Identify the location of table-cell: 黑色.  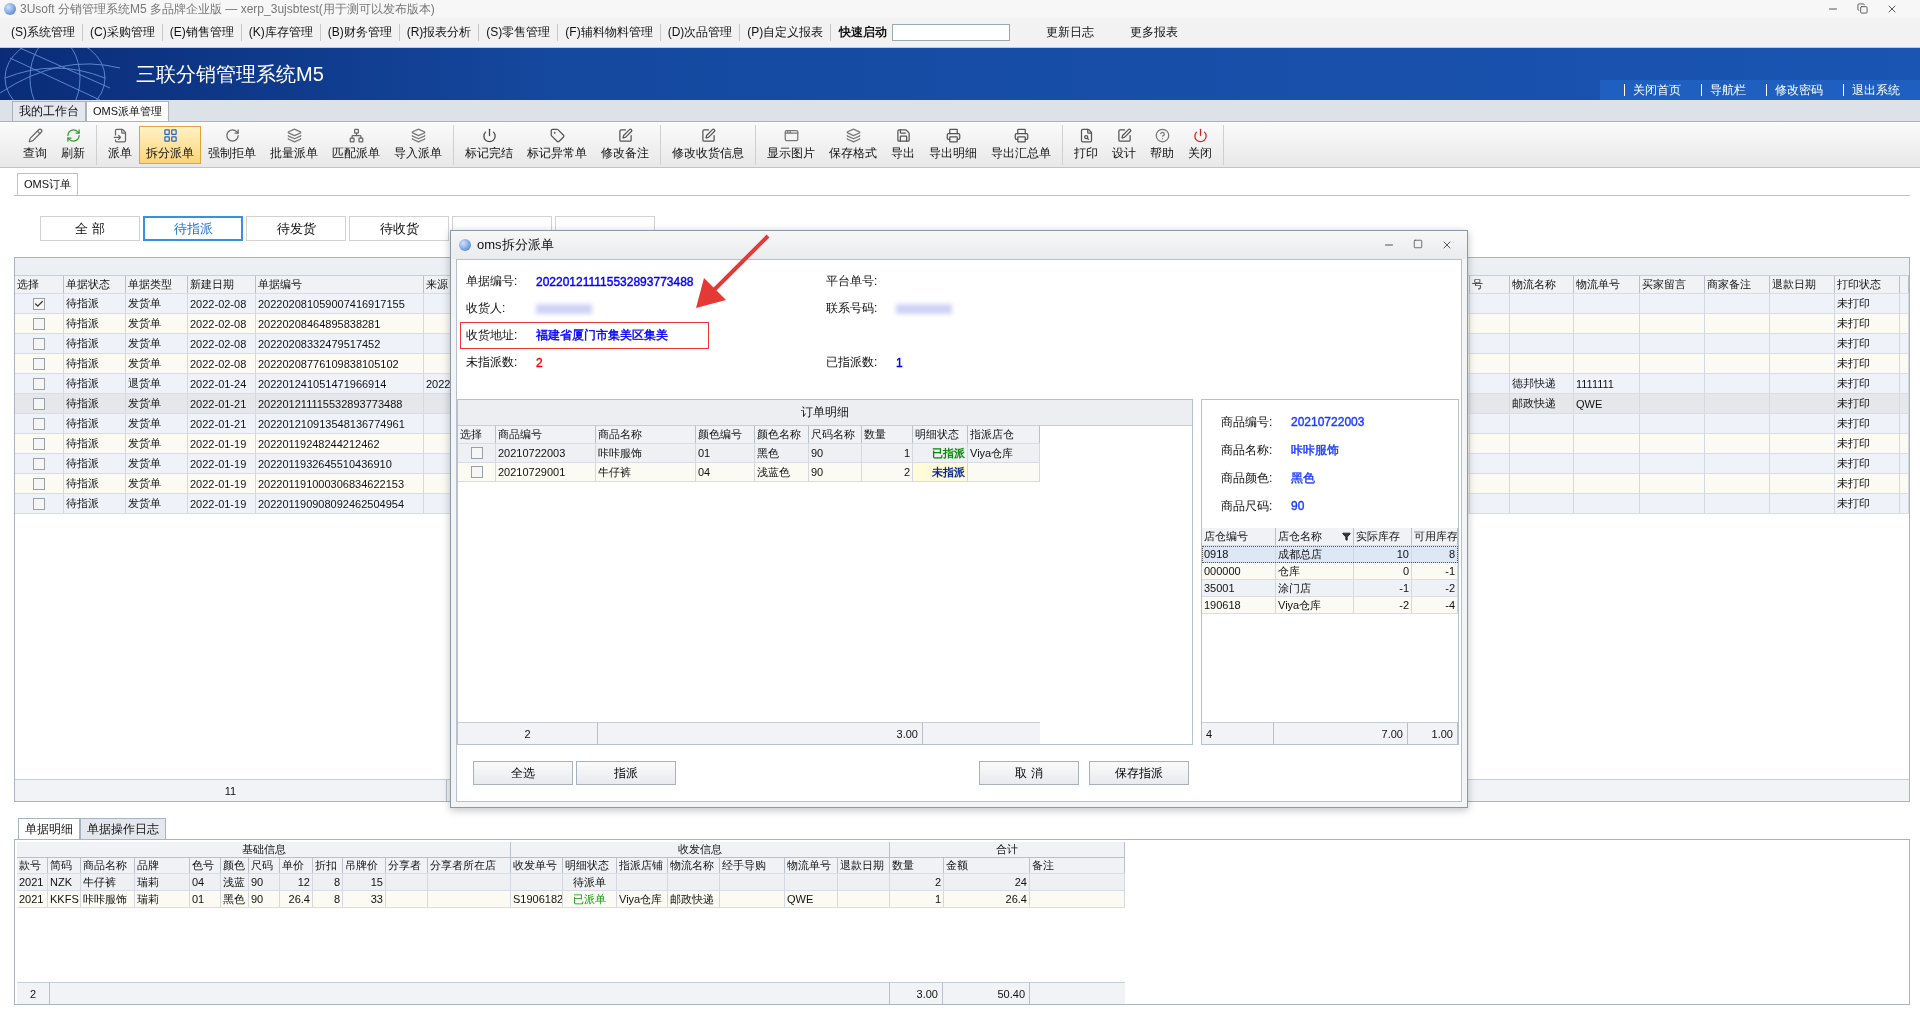
(235, 899).